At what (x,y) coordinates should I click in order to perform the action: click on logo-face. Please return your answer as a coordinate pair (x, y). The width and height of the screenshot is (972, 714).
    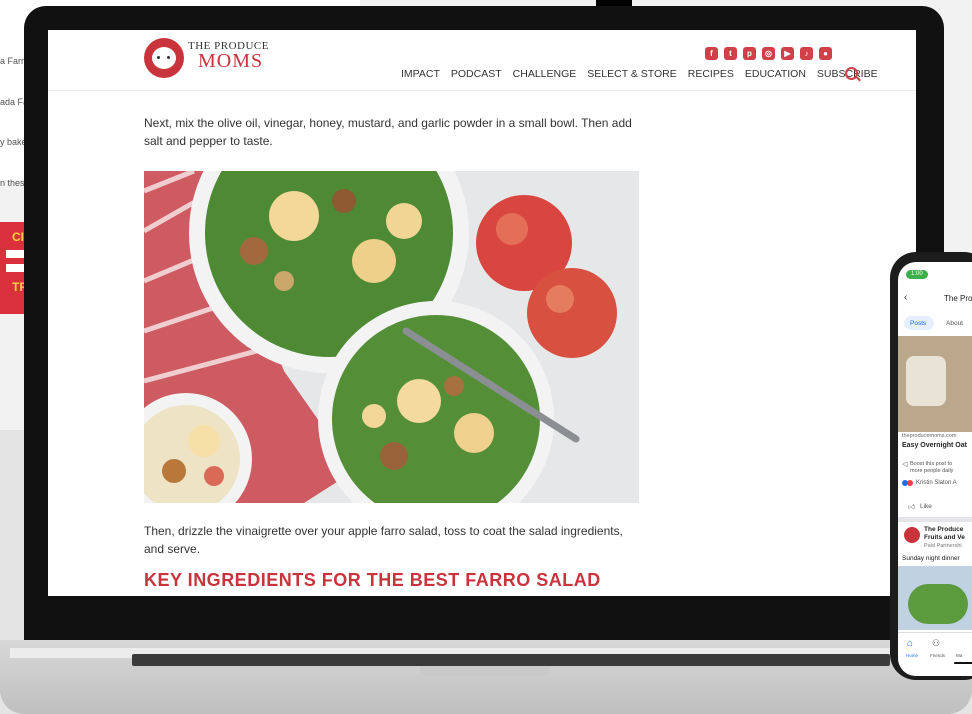
    Looking at the image, I should click on (164, 58).